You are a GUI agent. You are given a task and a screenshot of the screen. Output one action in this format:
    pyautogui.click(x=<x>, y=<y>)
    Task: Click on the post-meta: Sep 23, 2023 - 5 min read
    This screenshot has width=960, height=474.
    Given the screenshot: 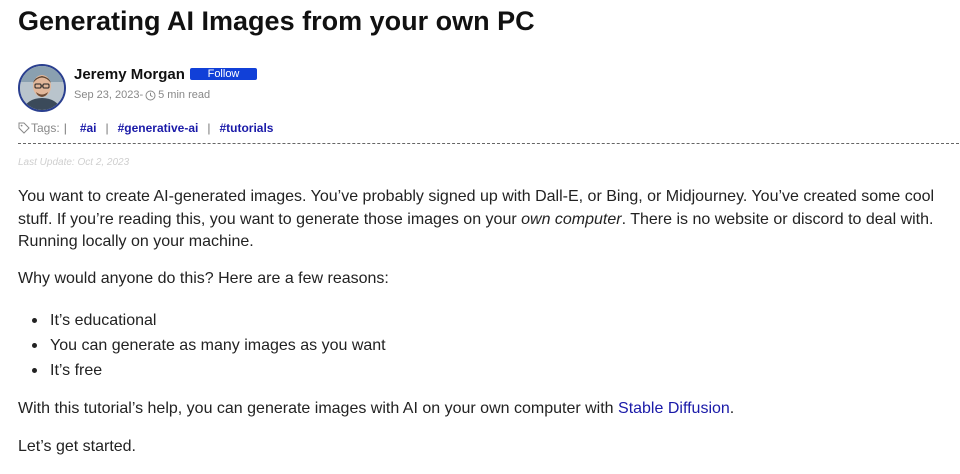 What is the action you would take?
    pyautogui.click(x=142, y=95)
    